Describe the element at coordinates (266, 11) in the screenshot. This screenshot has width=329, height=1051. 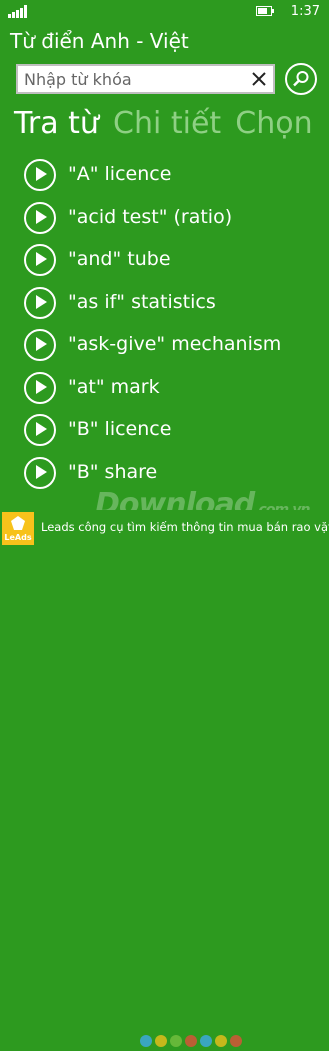
I see `battery-icon` at that location.